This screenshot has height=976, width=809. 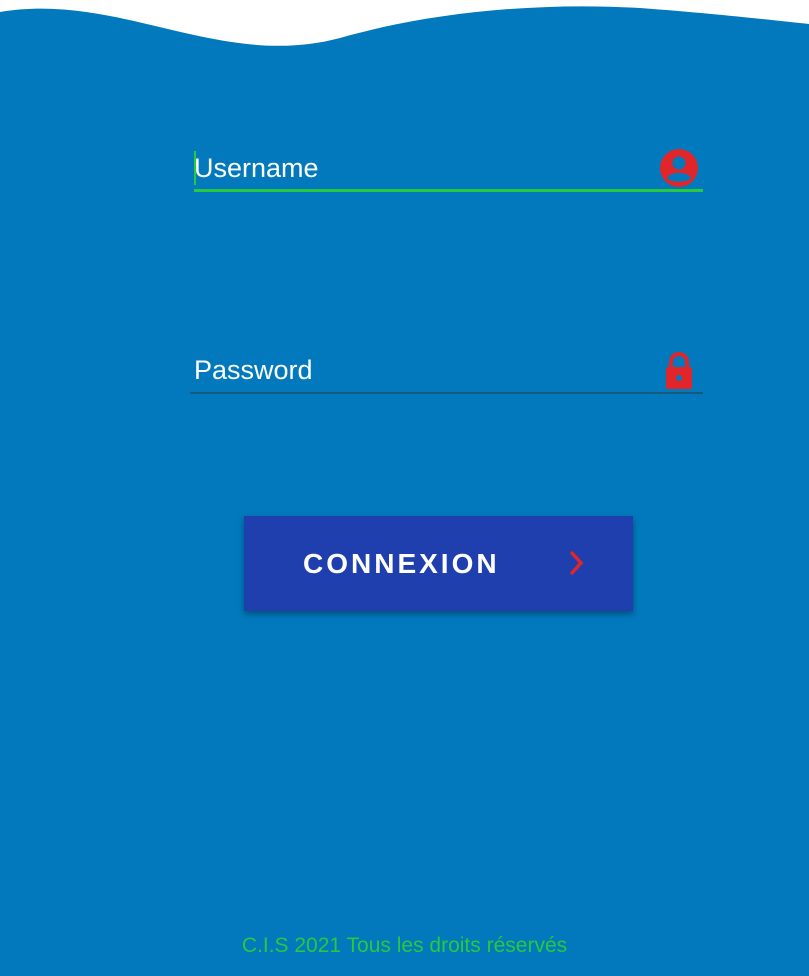 What do you see at coordinates (448, 190) in the screenshot?
I see `username-underline` at bounding box center [448, 190].